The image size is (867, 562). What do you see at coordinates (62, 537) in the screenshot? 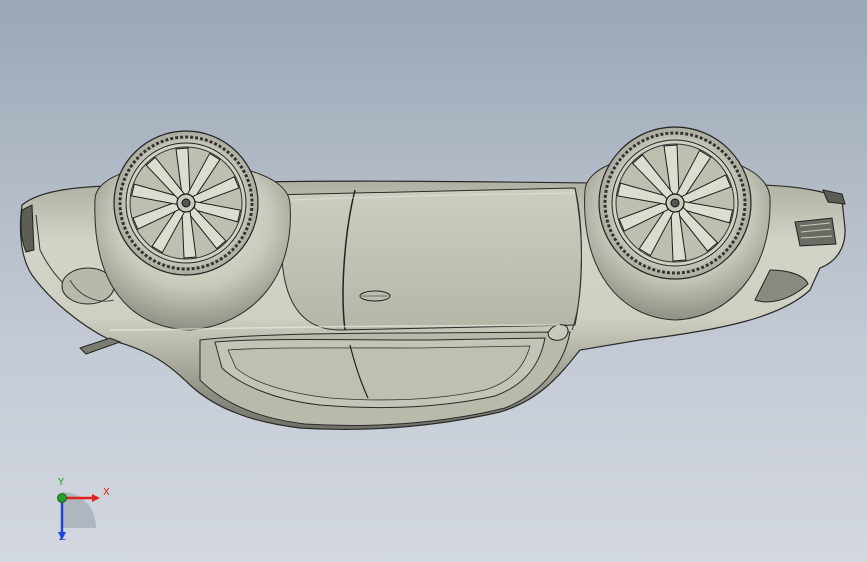
I see `z-axis-label: Z` at bounding box center [62, 537].